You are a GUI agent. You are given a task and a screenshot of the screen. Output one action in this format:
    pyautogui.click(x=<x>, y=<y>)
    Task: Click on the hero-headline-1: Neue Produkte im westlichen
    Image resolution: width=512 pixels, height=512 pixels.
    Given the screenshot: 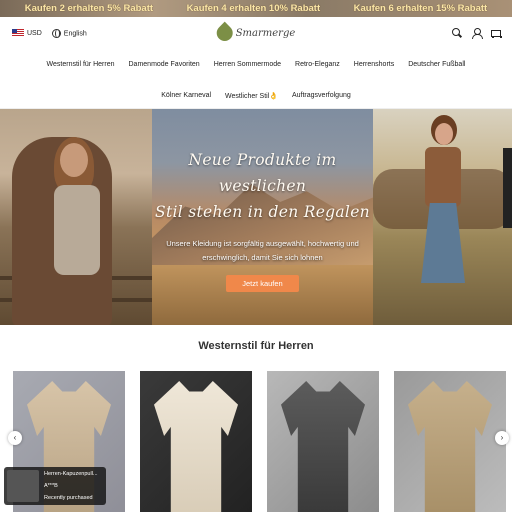 What is the action you would take?
    pyautogui.click(x=262, y=173)
    